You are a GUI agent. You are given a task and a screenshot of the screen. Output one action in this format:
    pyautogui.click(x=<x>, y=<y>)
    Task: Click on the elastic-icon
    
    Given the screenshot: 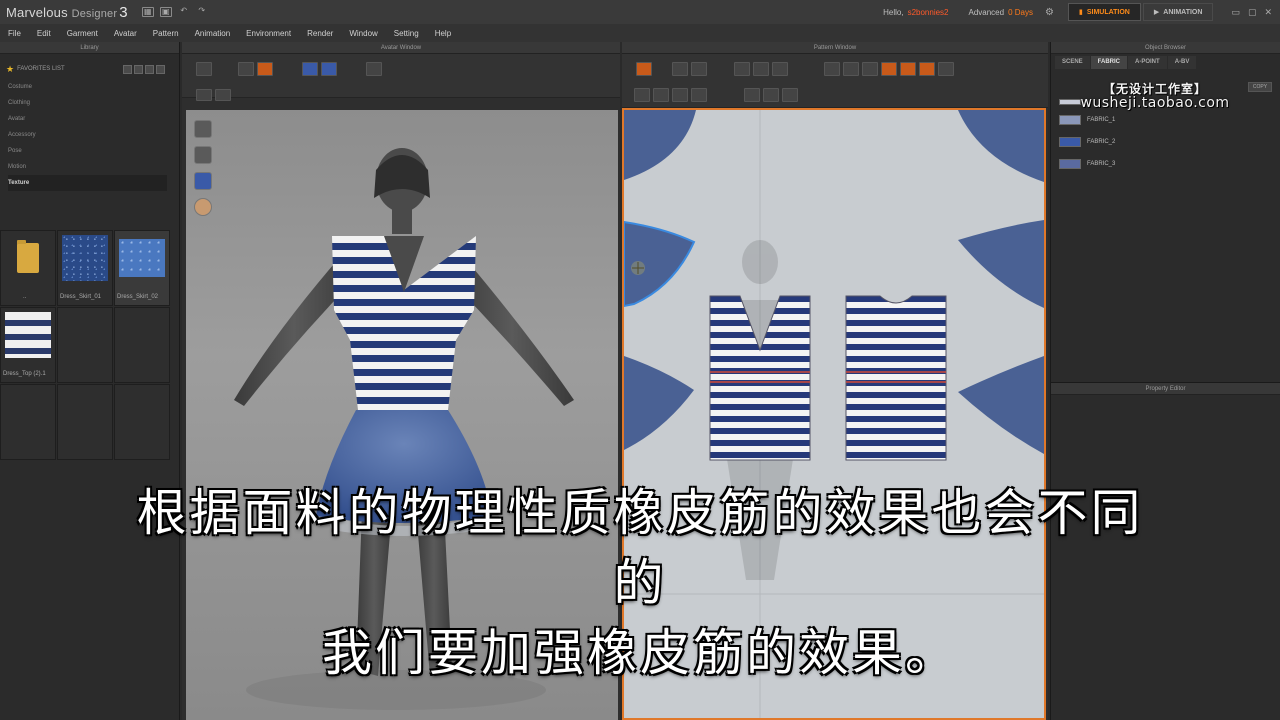 What is the action you would take?
    pyautogui.click(x=790, y=95)
    